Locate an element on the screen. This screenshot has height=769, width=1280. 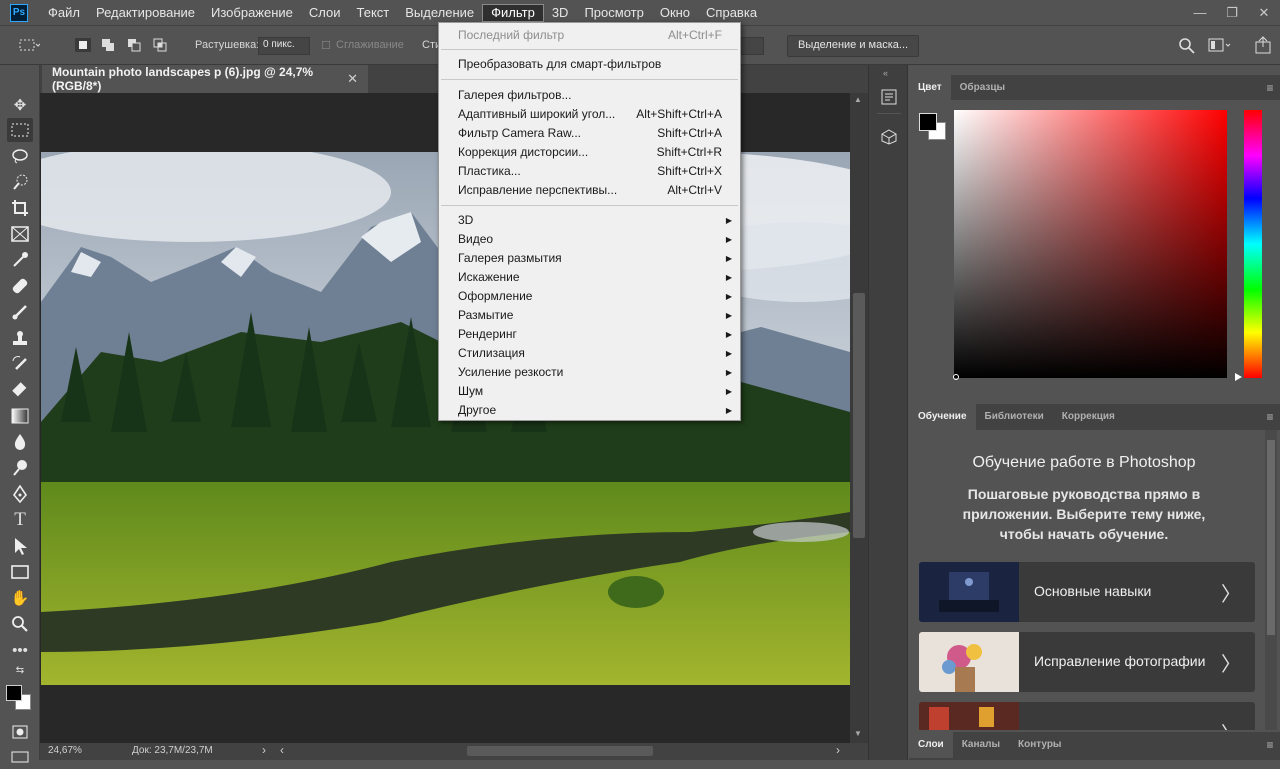
tab-layers: Слои is located at coordinates (931, 745).